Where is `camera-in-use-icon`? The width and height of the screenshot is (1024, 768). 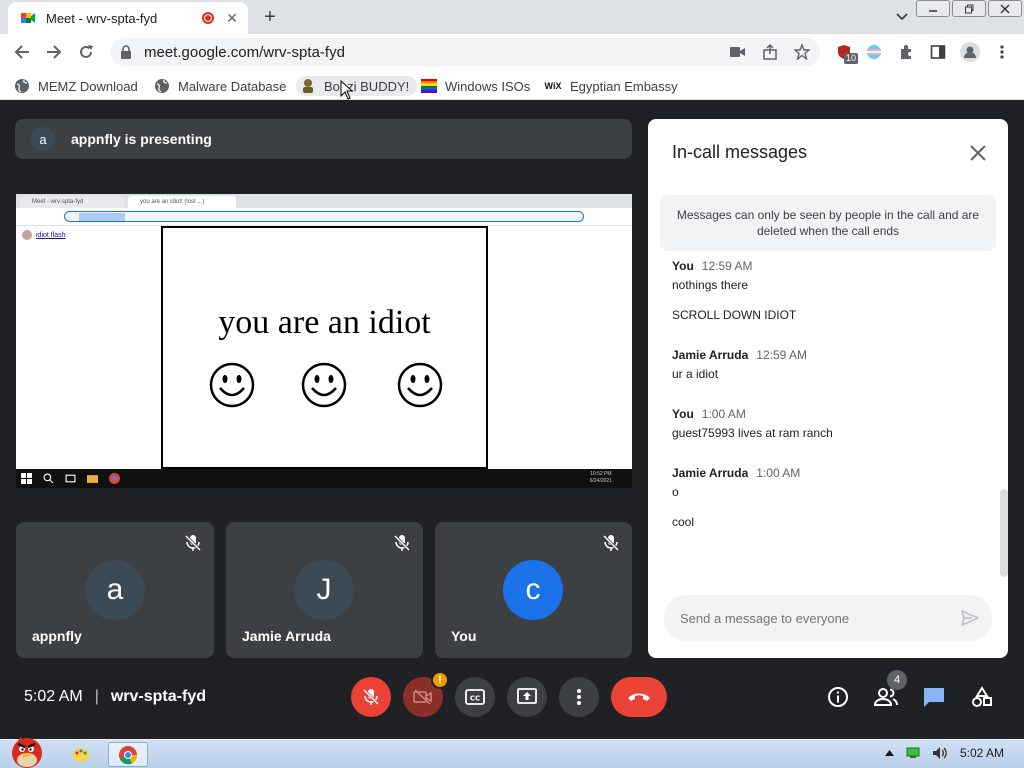 camera-in-use-icon is located at coordinates (738, 52).